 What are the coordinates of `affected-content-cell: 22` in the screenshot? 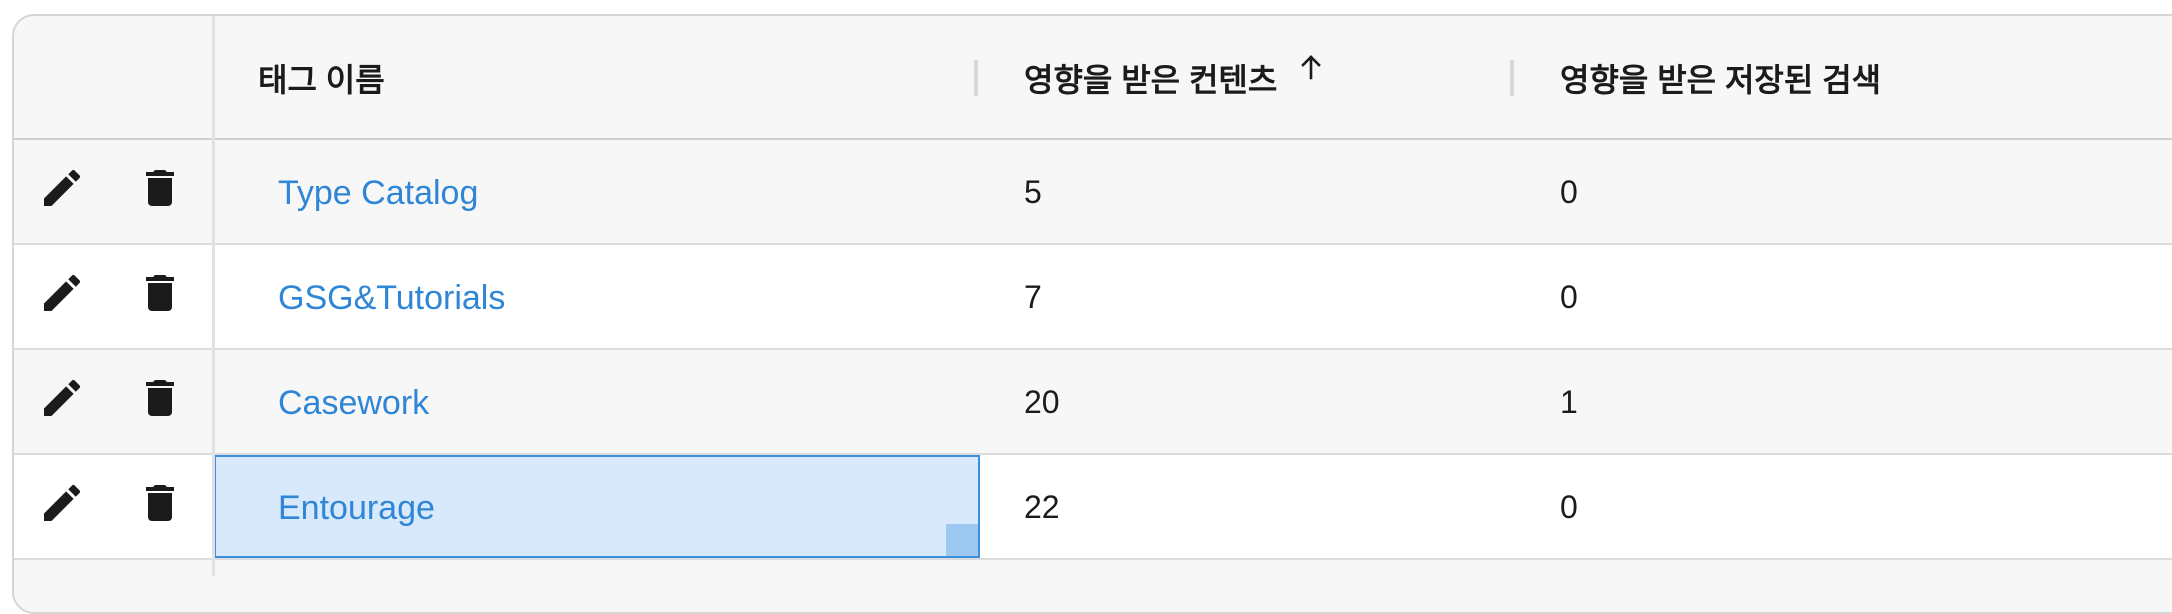 It's located at (1042, 507).